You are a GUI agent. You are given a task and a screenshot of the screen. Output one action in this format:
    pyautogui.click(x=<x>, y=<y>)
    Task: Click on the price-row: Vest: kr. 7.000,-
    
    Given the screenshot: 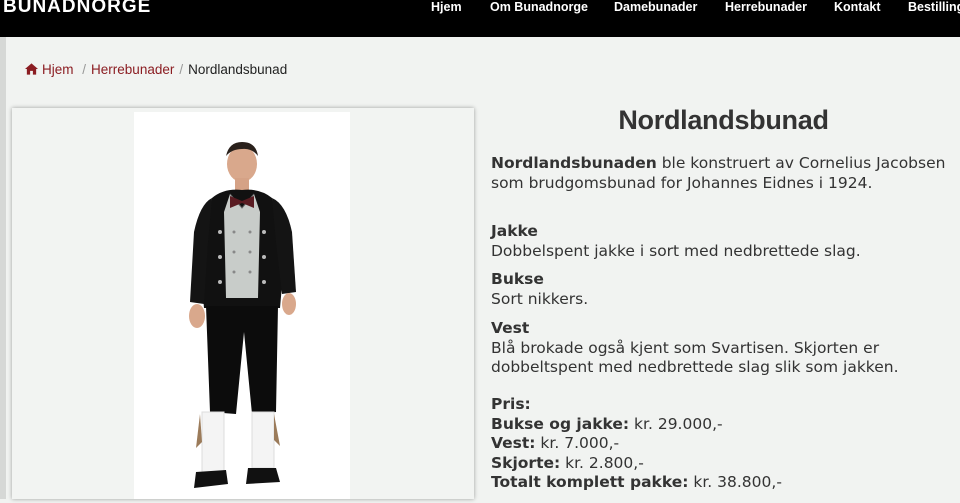 What is the action you would take?
    pyautogui.click(x=723, y=444)
    